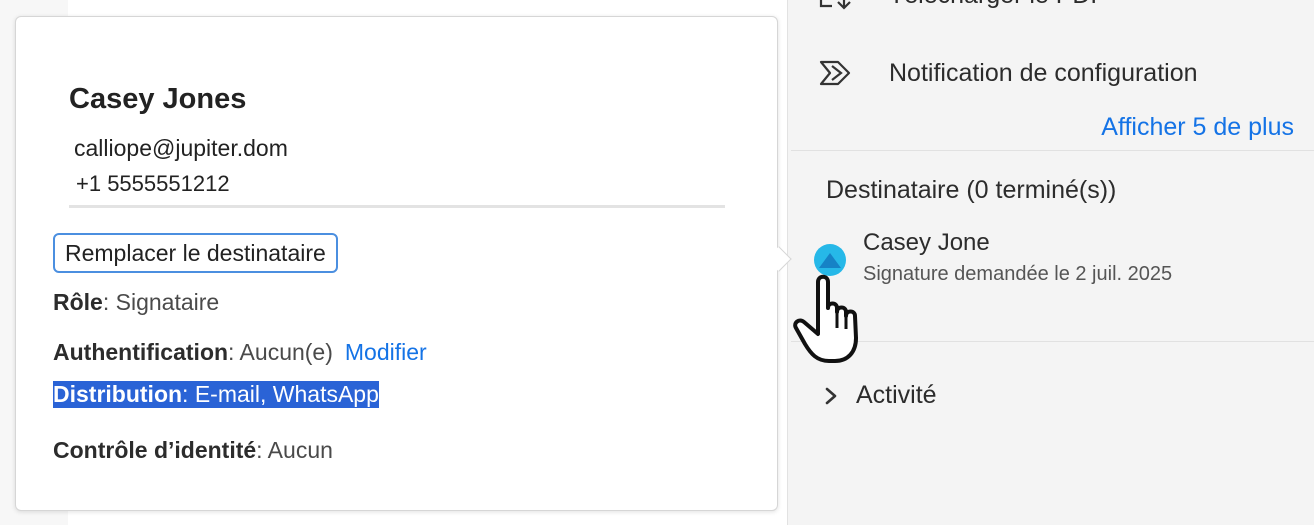 The width and height of the screenshot is (1314, 525). I want to click on authentication-field: Authentification: Aucun(e) Modifier, so click(240, 352).